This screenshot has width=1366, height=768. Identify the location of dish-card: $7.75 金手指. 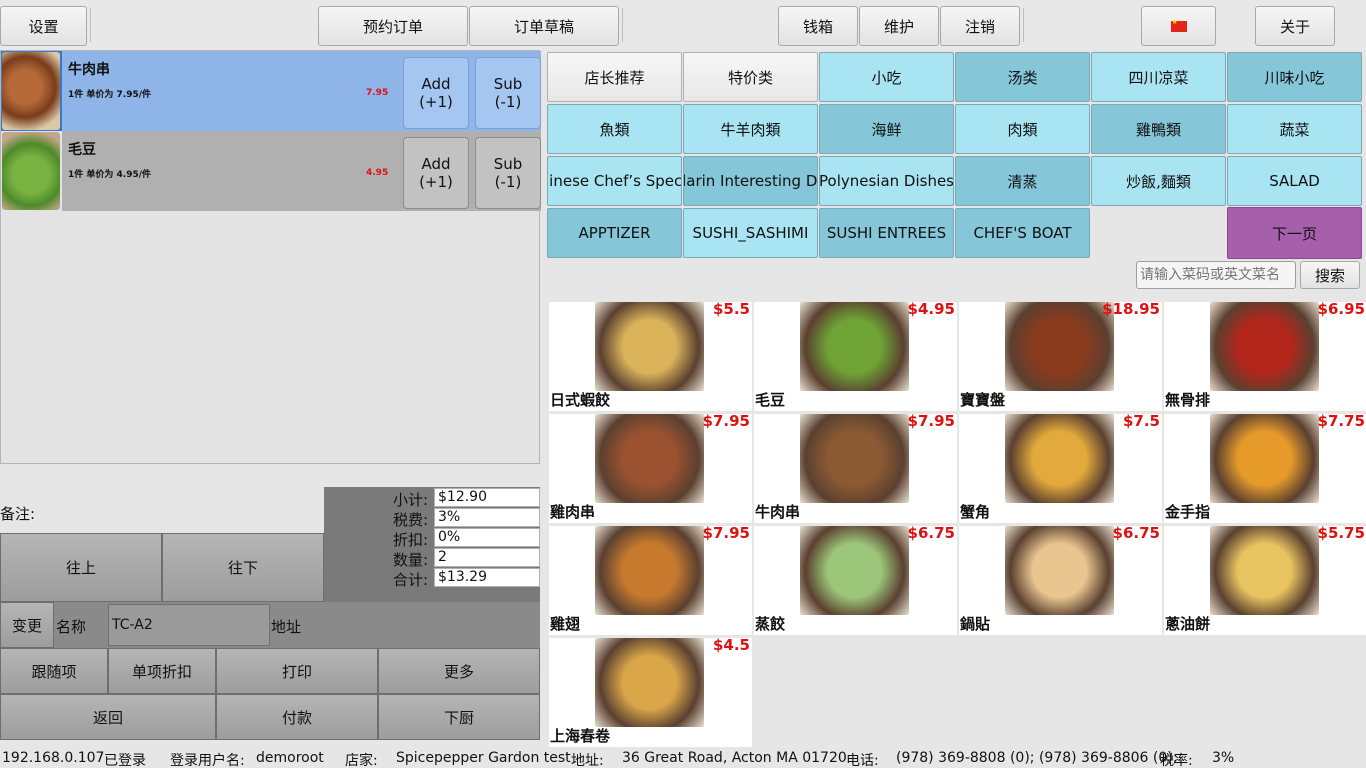
(1265, 467).